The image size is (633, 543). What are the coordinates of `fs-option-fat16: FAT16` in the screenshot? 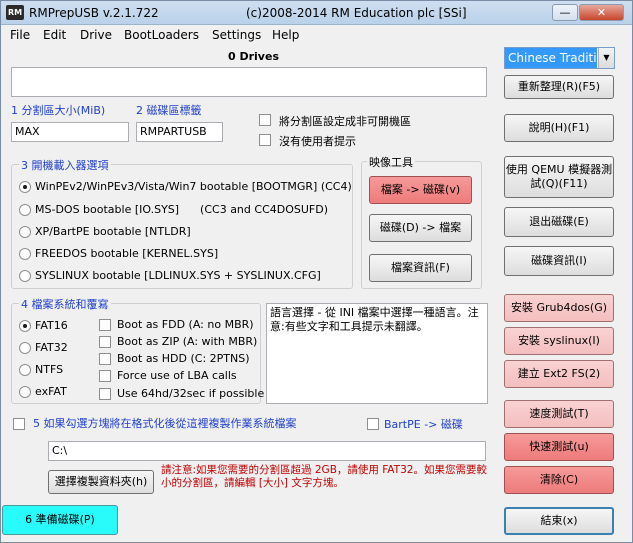 It's located at (51, 325).